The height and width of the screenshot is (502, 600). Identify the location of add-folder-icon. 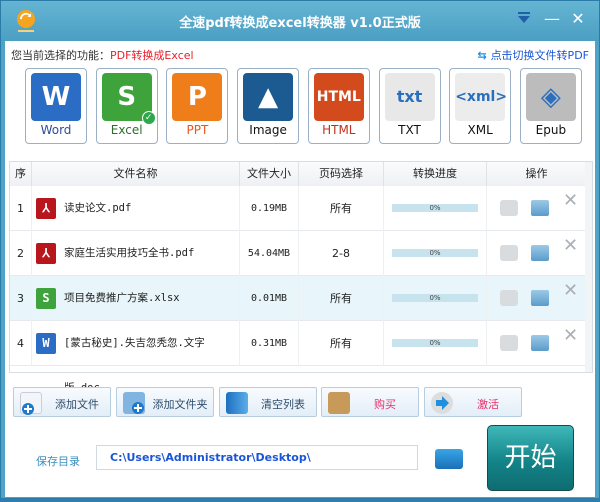
(134, 403).